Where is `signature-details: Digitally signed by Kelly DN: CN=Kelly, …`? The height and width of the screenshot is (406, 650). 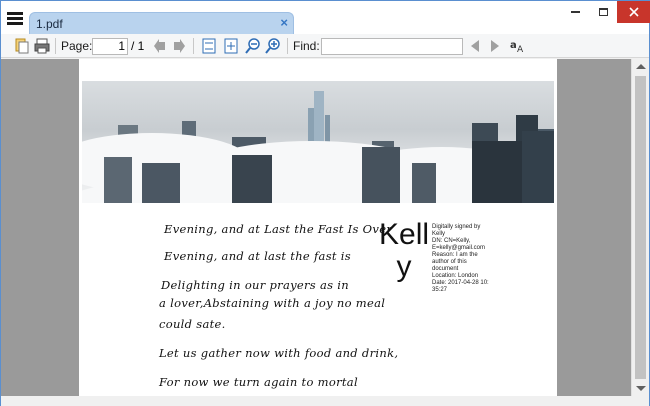
signature-details: Digitally signed by Kelly DN: CN=Kelly, … is located at coordinates (473, 259).